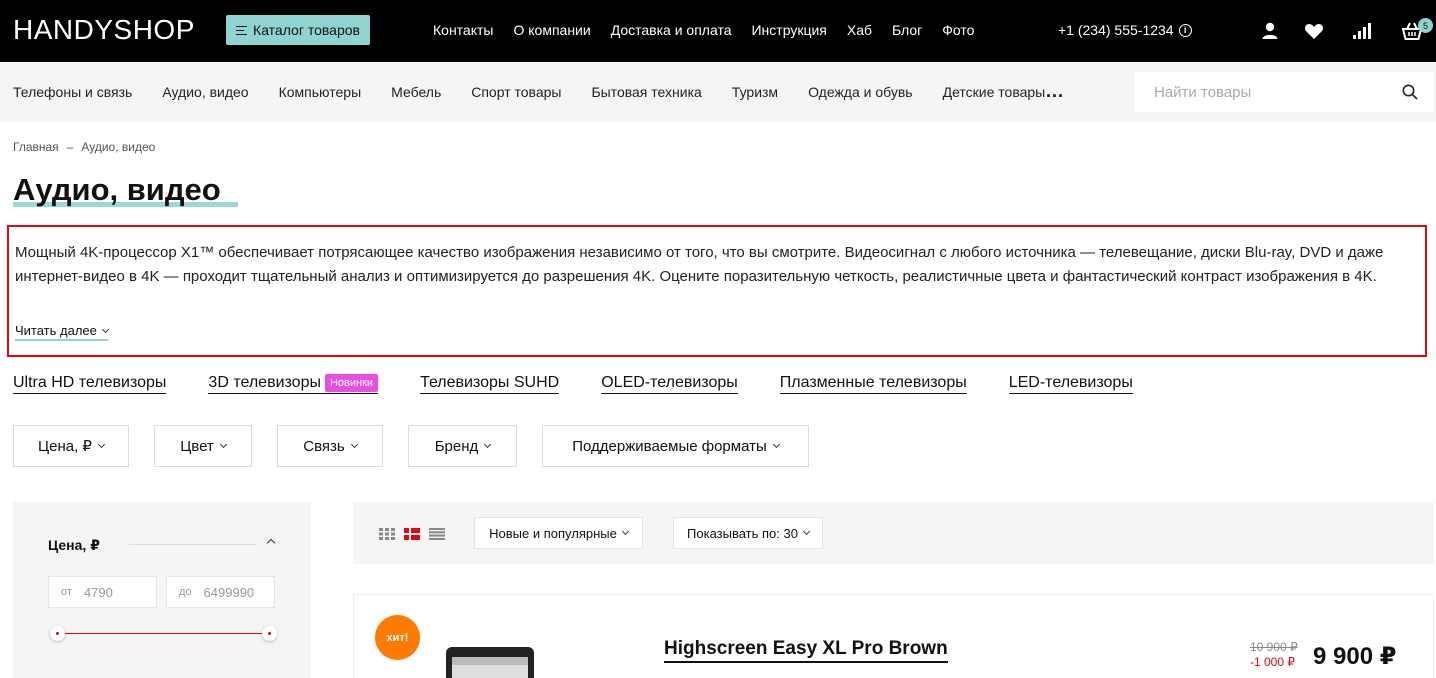 This screenshot has width=1436, height=678. I want to click on breadcrumb-current: Аудио, видео, so click(118, 147).